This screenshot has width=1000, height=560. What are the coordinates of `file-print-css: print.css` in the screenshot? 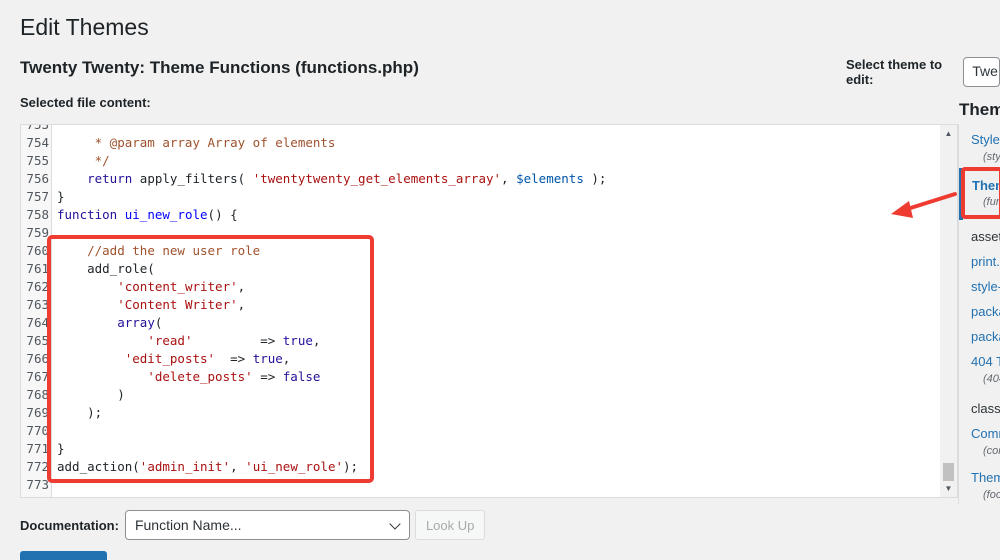 It's located at (985, 261).